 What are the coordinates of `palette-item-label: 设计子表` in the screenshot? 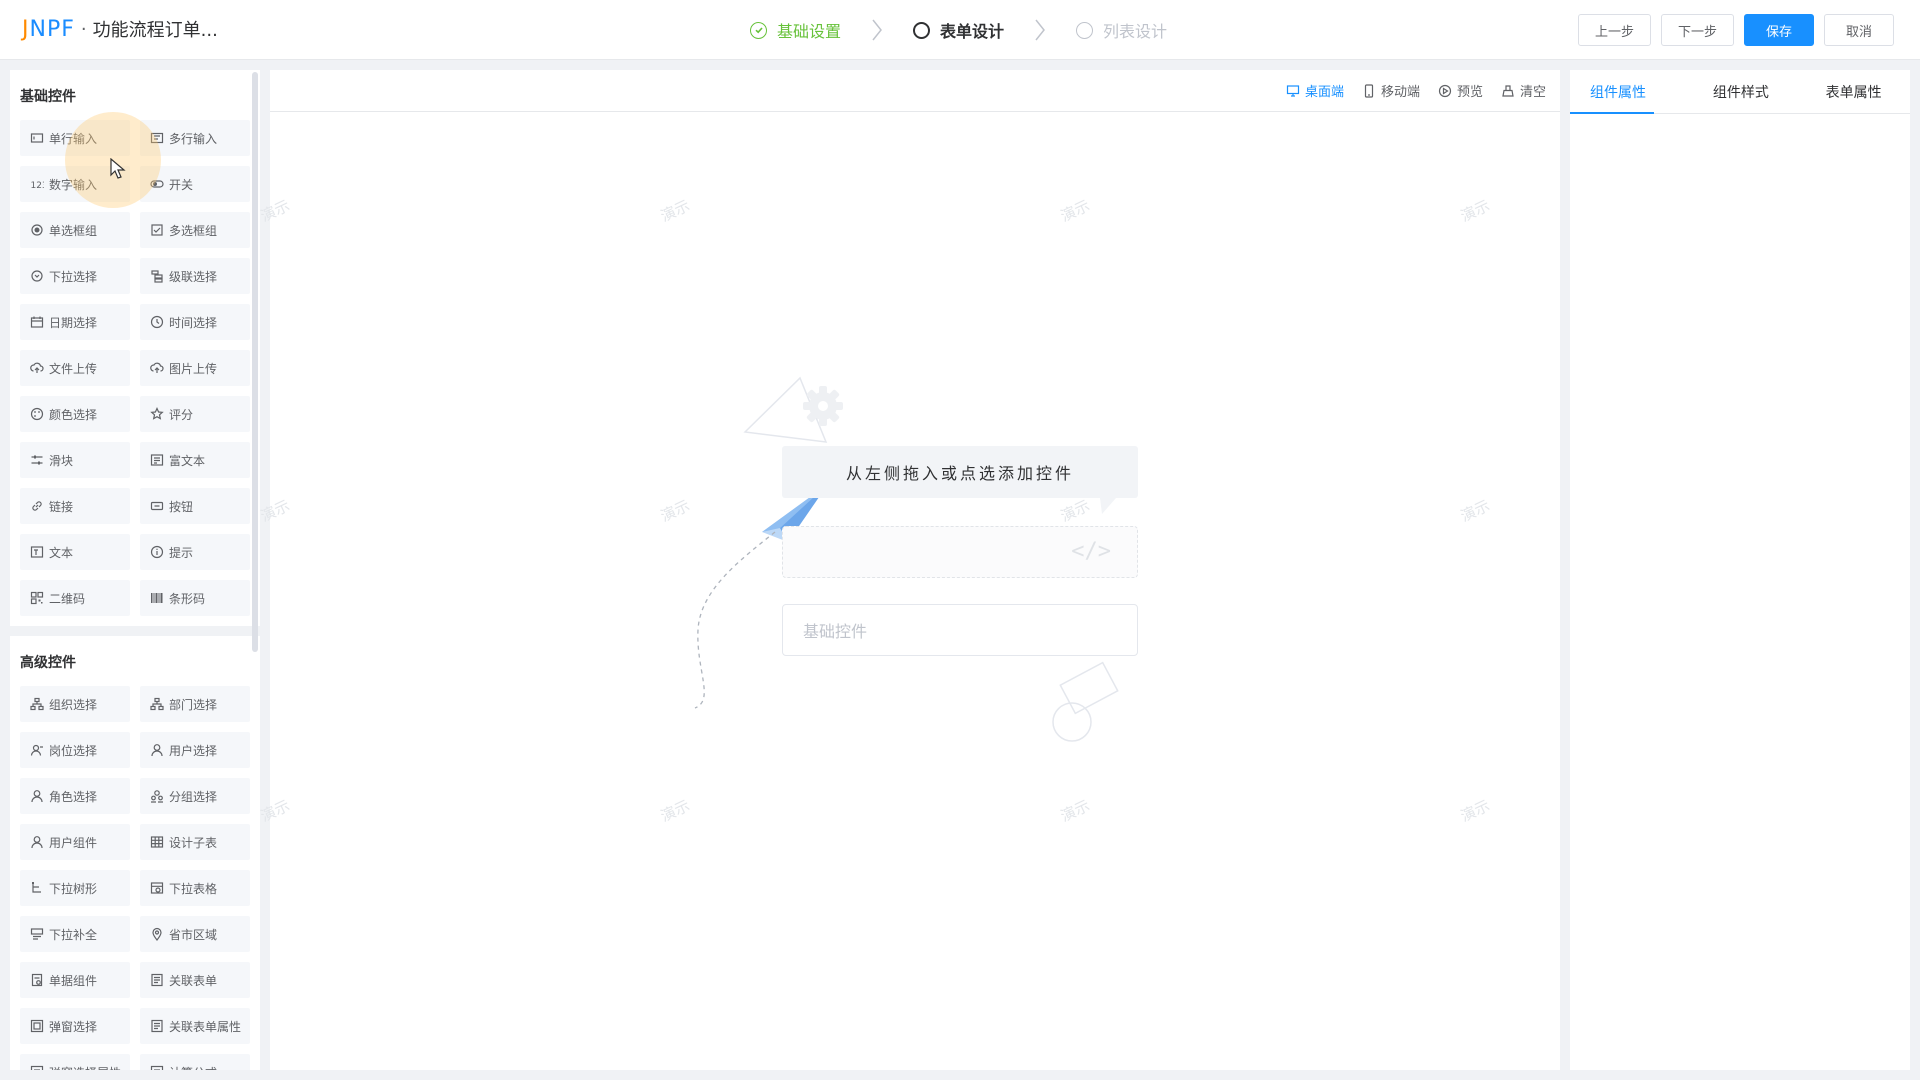 It's located at (193, 842).